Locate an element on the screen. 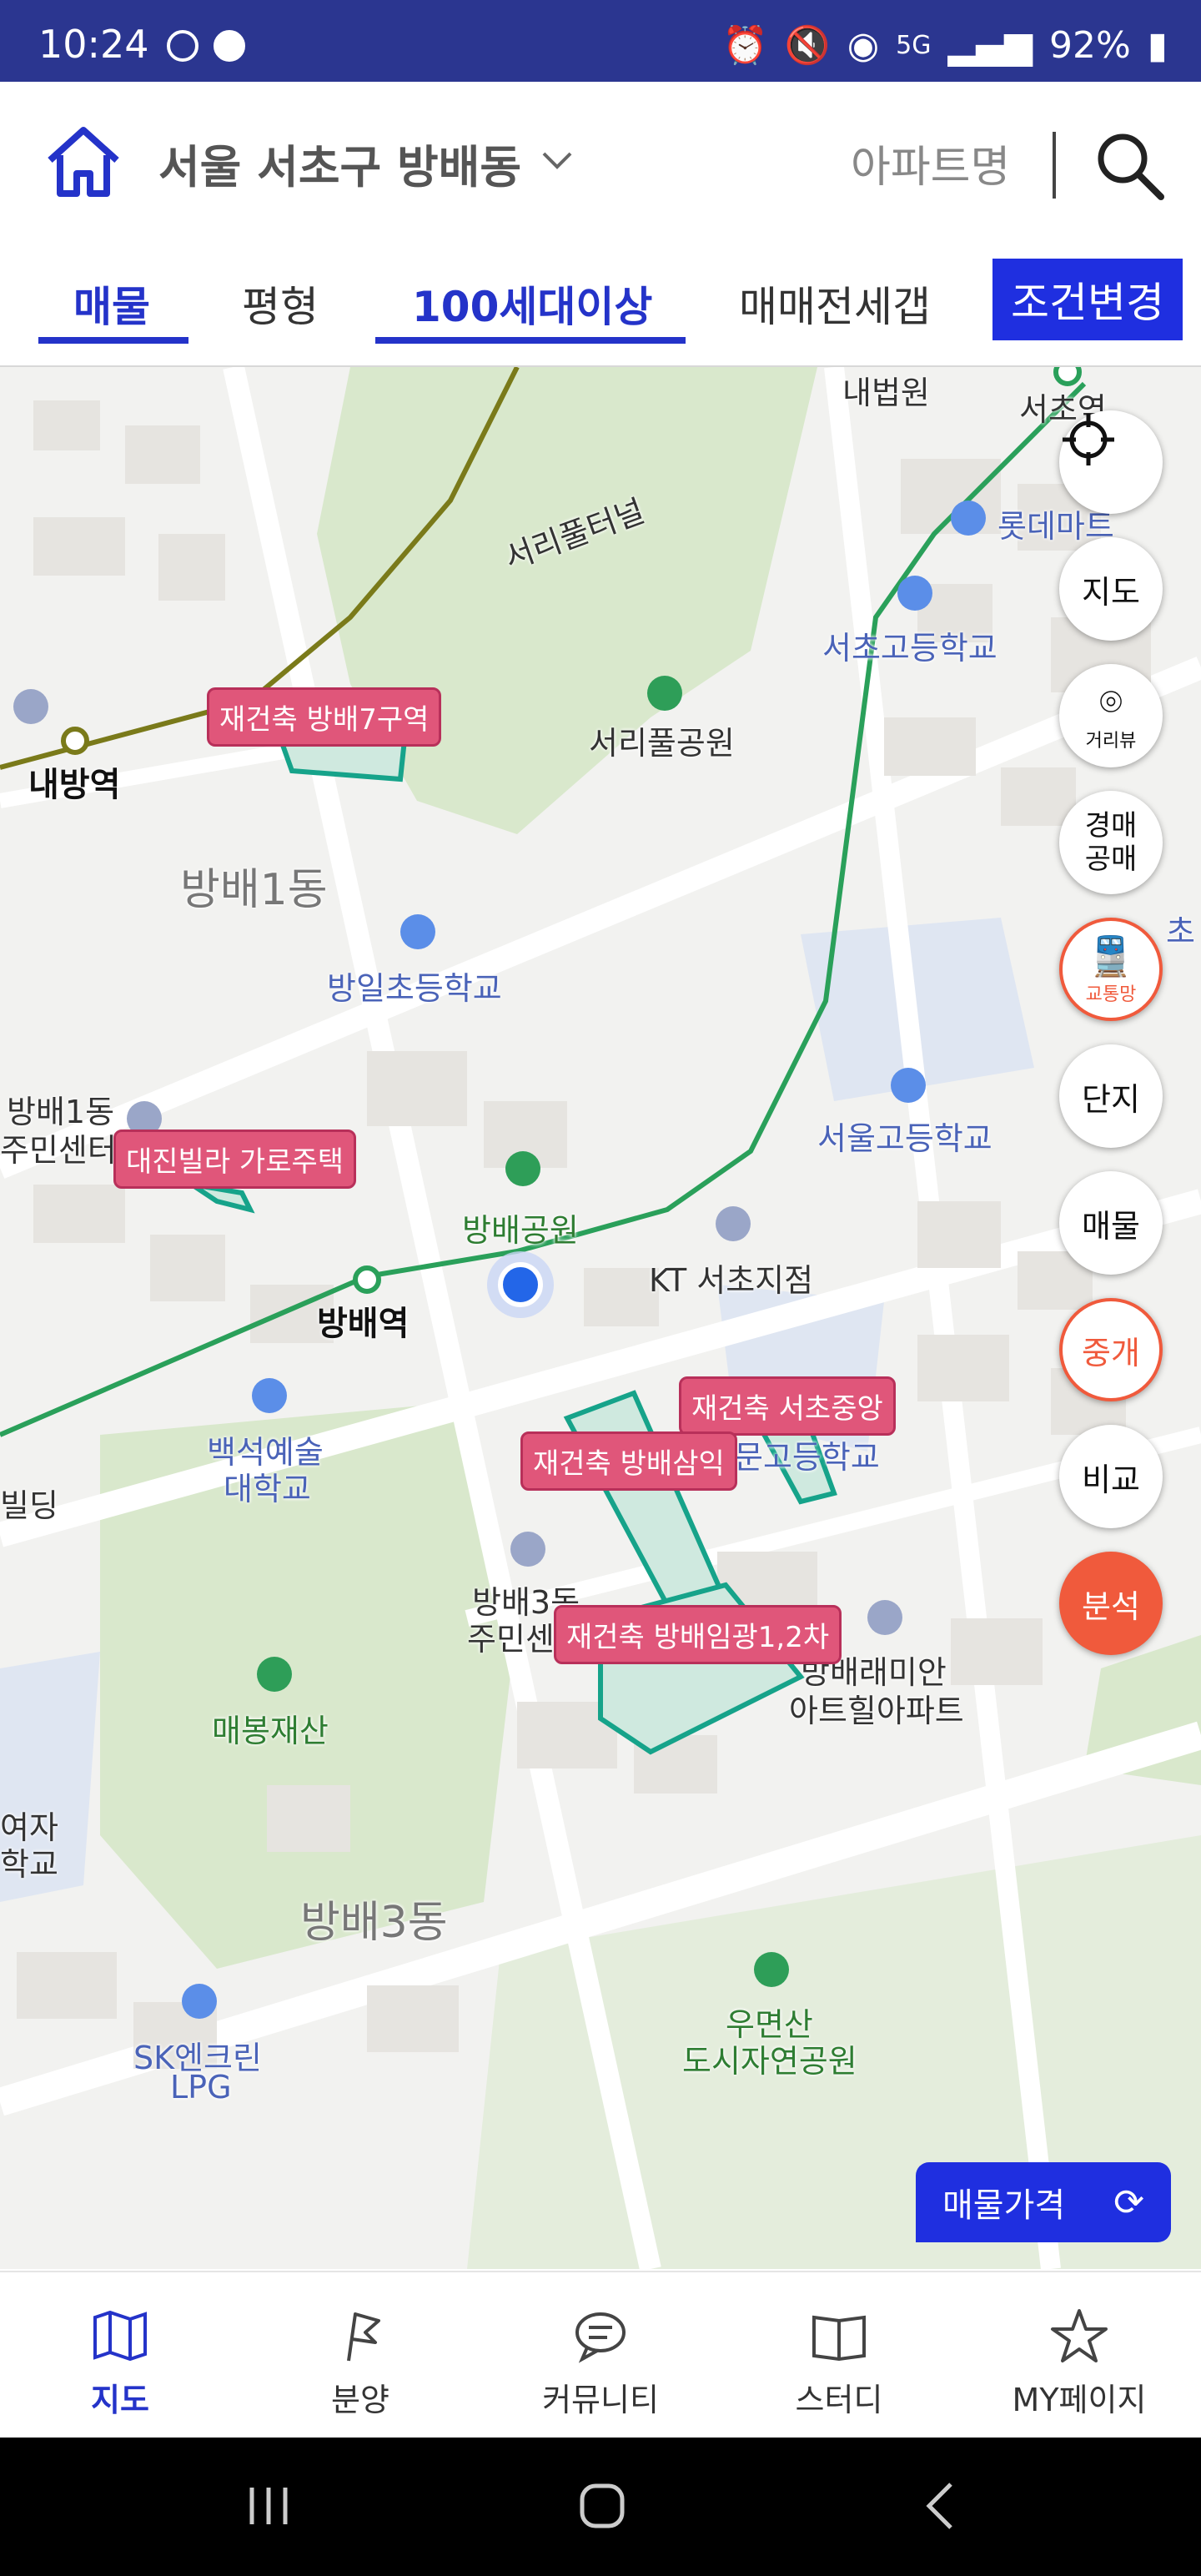 The width and height of the screenshot is (1201, 2576). map-type-button: 지도 is located at coordinates (1111, 589).